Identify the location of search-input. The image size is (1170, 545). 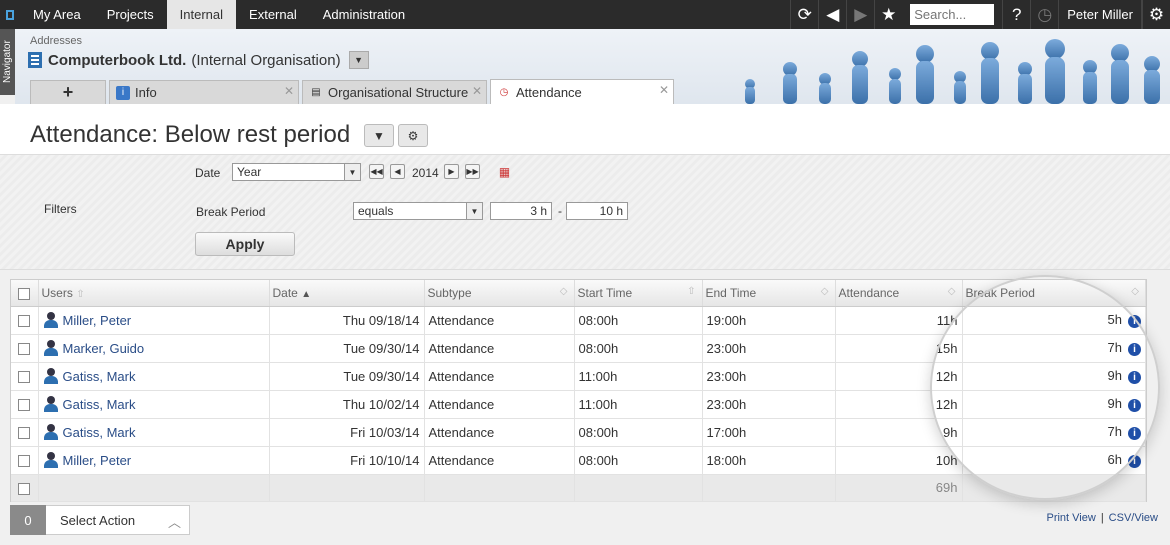
(952, 14).